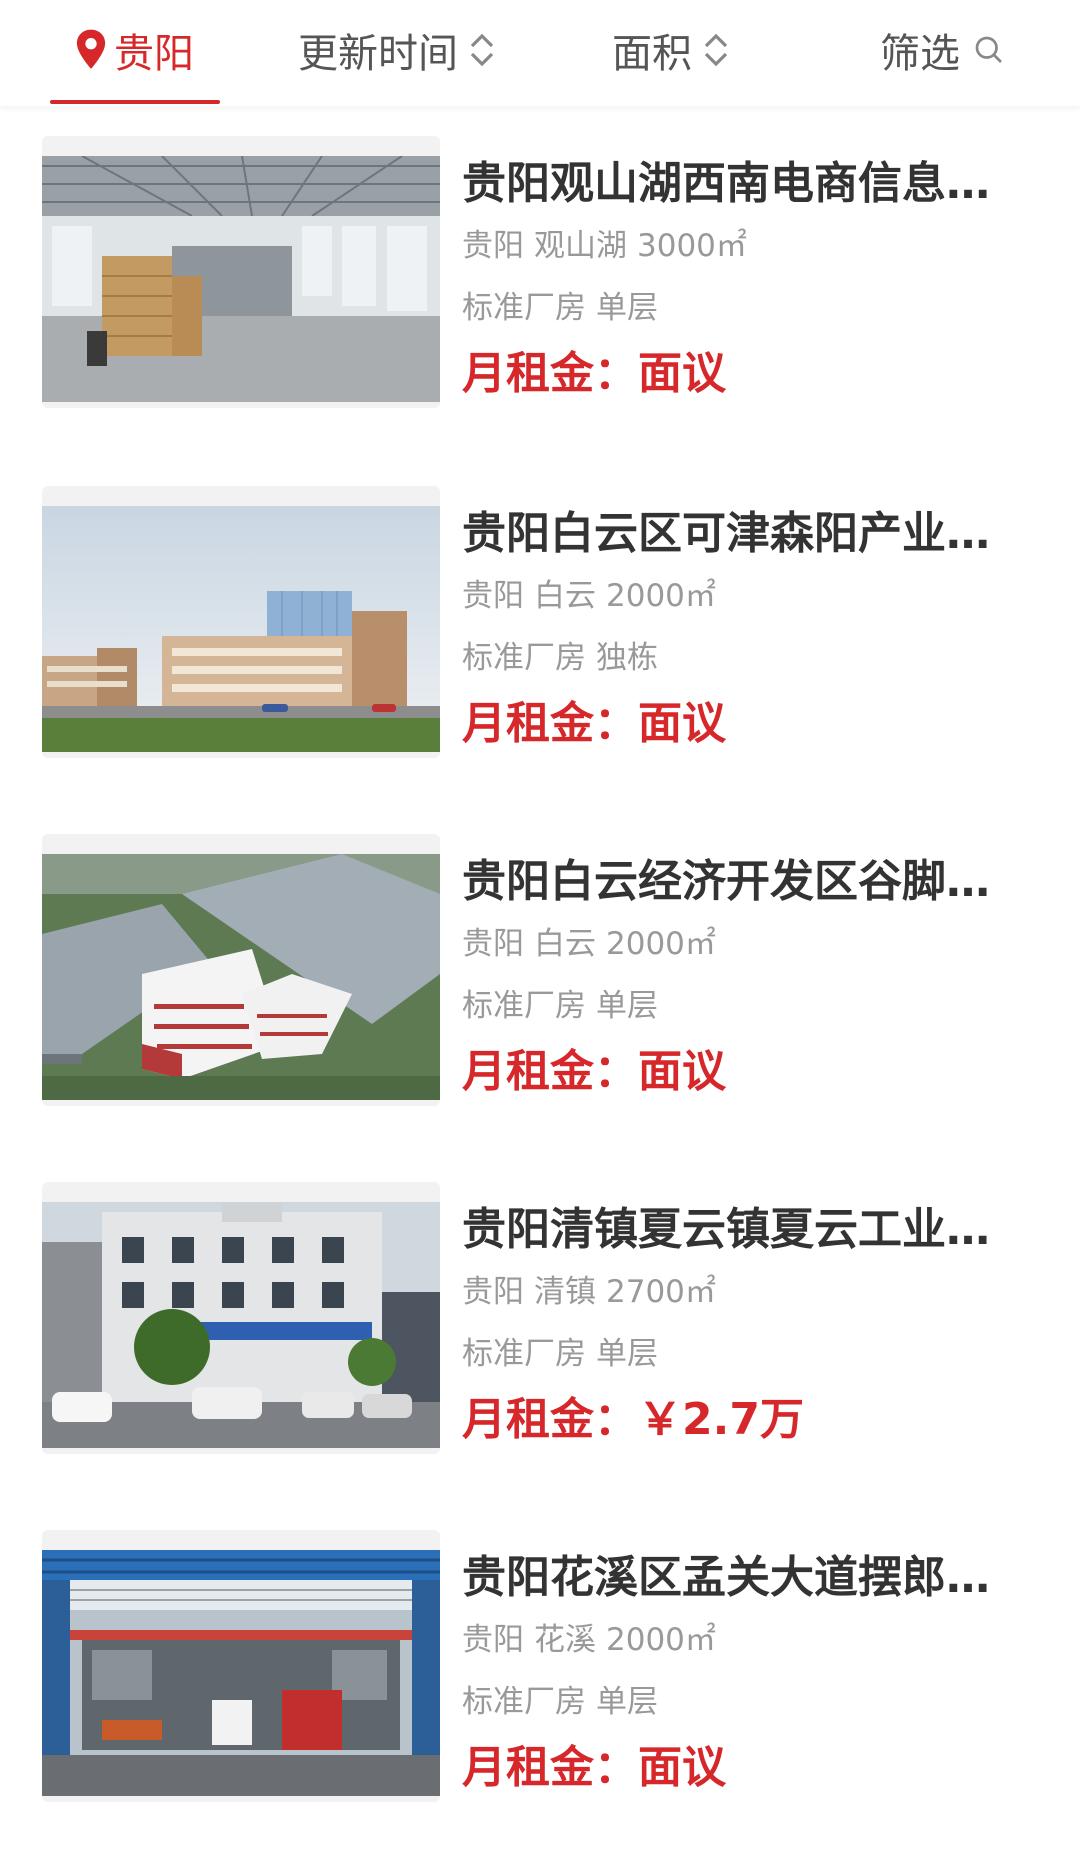  What do you see at coordinates (241, 1673) in the screenshot?
I see `steel-shed-image` at bounding box center [241, 1673].